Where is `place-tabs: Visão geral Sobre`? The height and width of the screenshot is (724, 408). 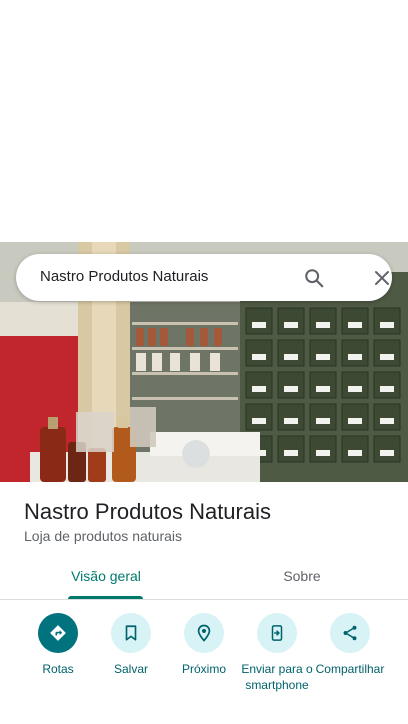
place-tabs: Visão geral Sobre is located at coordinates (204, 576).